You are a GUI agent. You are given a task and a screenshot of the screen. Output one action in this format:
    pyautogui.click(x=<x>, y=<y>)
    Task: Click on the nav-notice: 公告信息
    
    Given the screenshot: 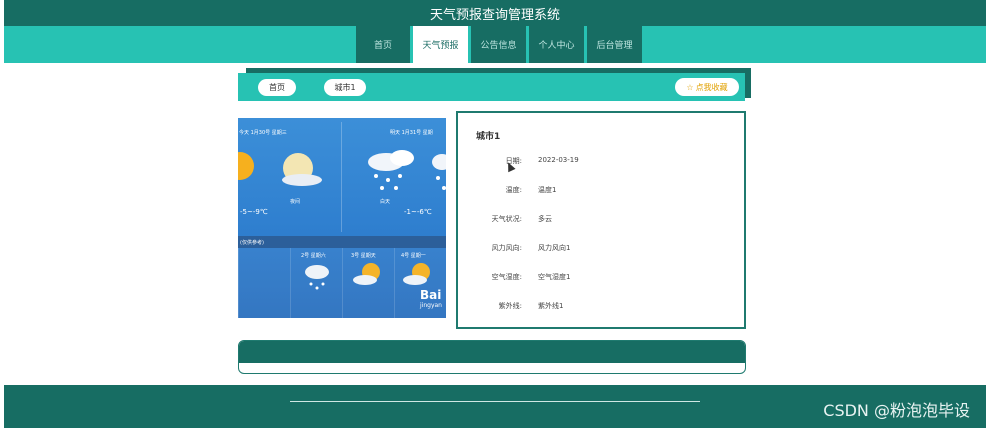 What is the action you would take?
    pyautogui.click(x=498, y=44)
    